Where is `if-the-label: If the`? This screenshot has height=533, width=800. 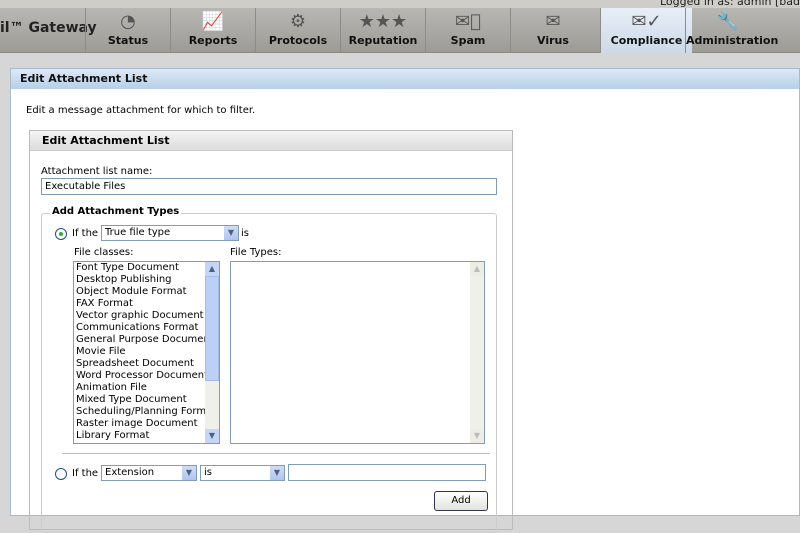
if-the-label: If the is located at coordinates (85, 233).